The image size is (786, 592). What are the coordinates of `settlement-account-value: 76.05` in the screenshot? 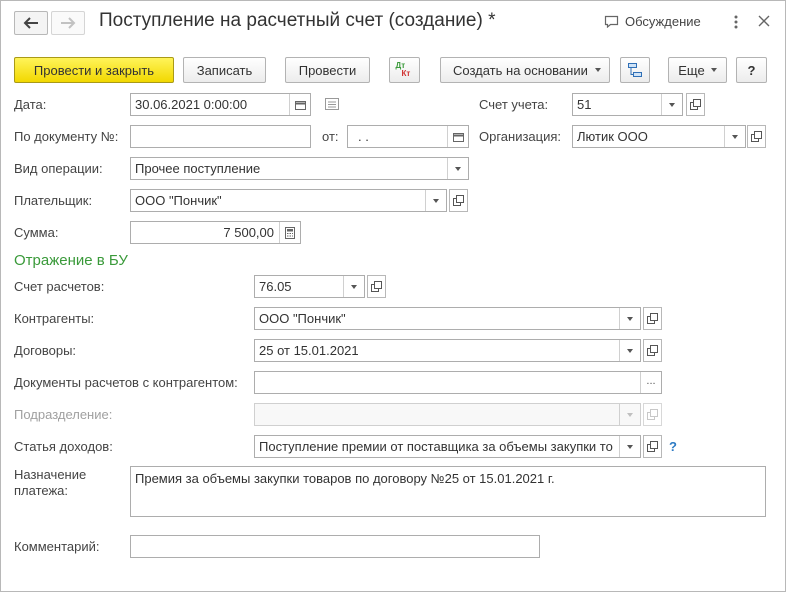 It's located at (275, 286).